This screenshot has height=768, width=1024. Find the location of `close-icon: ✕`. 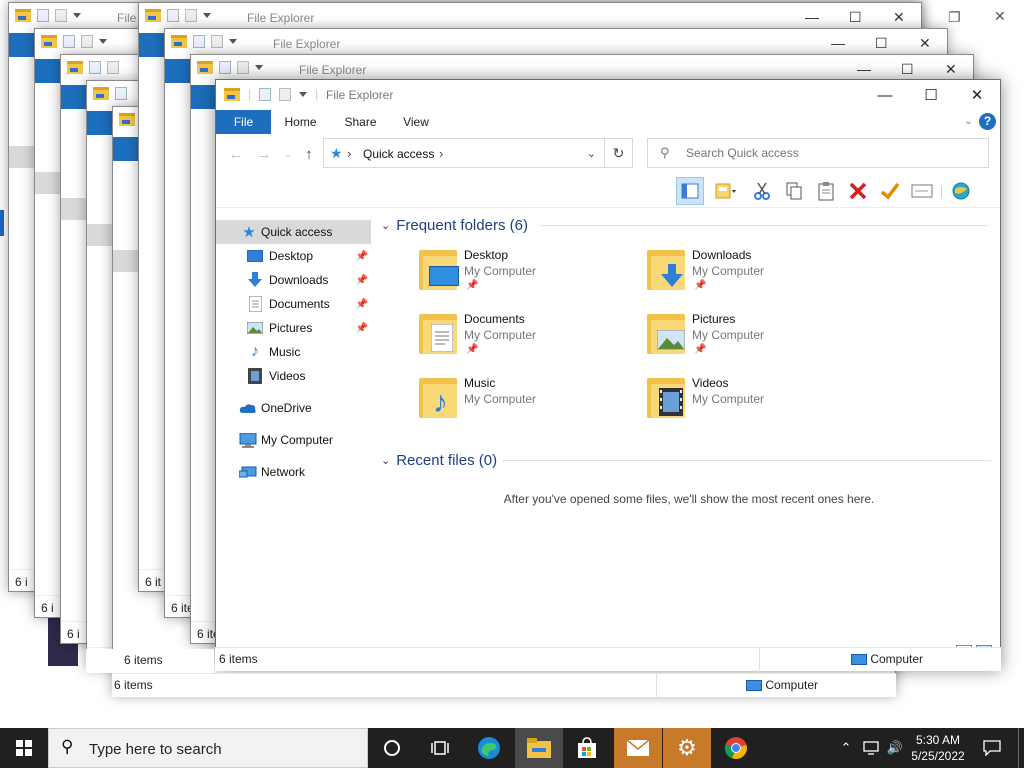

close-icon: ✕ is located at coordinates (1000, 16).